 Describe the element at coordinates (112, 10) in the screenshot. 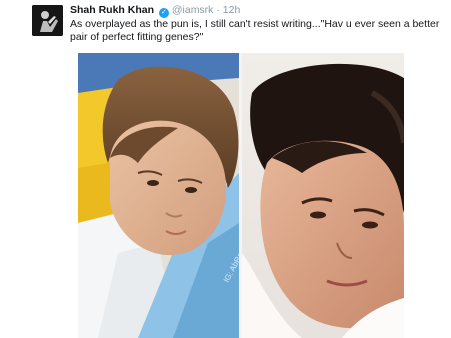

I see `display-name: Shah Rukh Khan` at that location.